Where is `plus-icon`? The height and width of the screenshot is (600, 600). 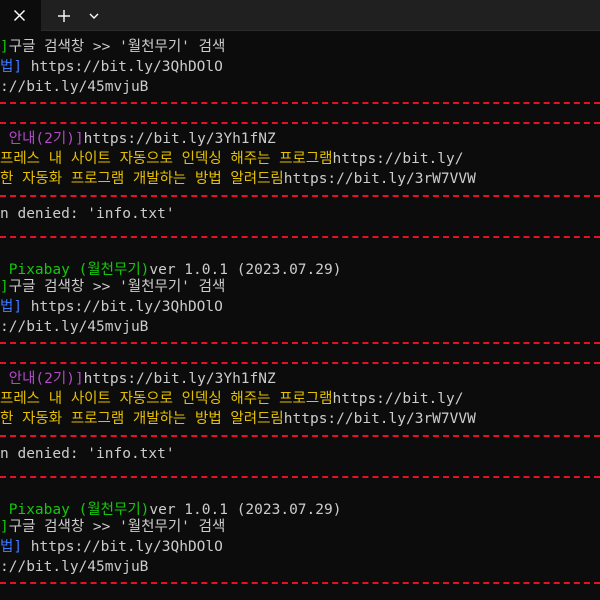
plus-icon is located at coordinates (64, 16).